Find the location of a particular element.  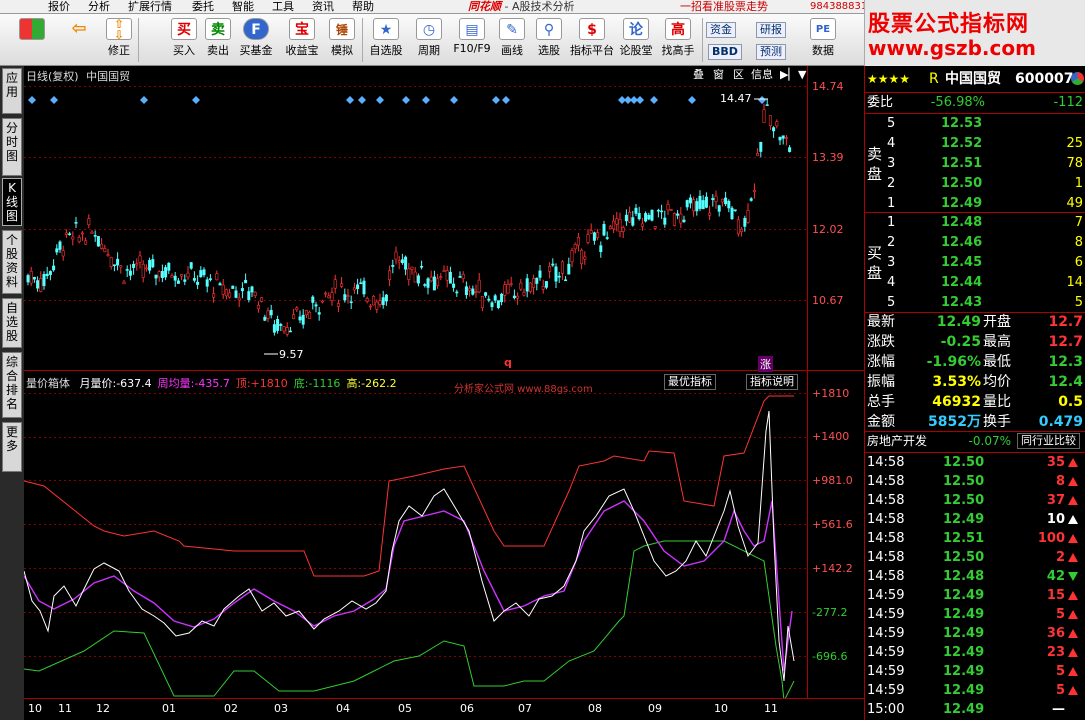

chart-header: 日线(复权) 中国国贸 is located at coordinates (78, 76).